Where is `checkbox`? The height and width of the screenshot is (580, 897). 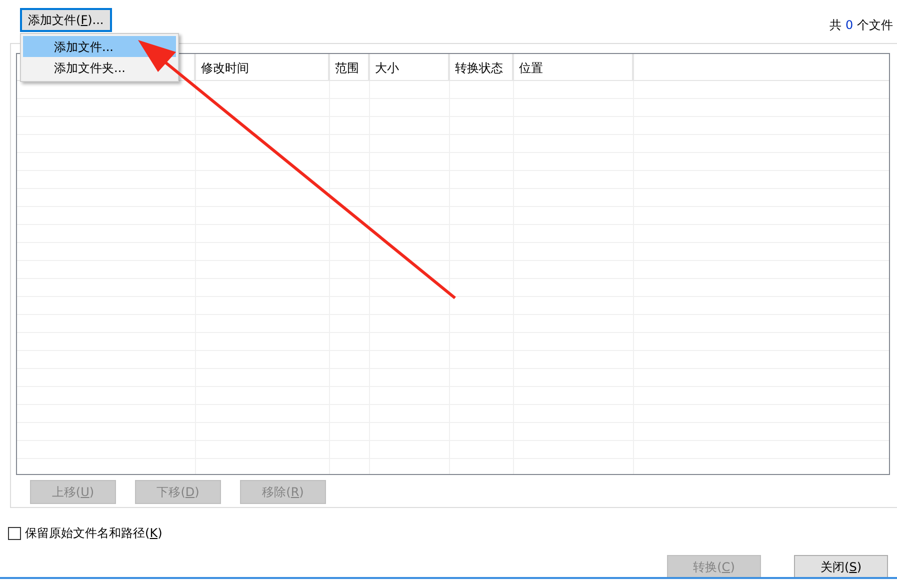
checkbox is located at coordinates (14, 533).